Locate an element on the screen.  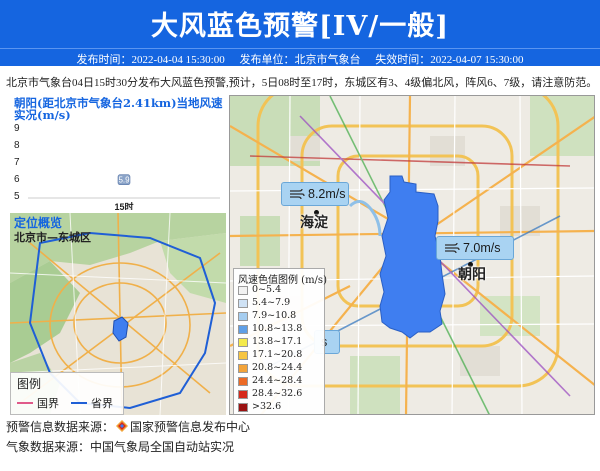
y-tick-label: 8 is located at coordinates (17, 145).